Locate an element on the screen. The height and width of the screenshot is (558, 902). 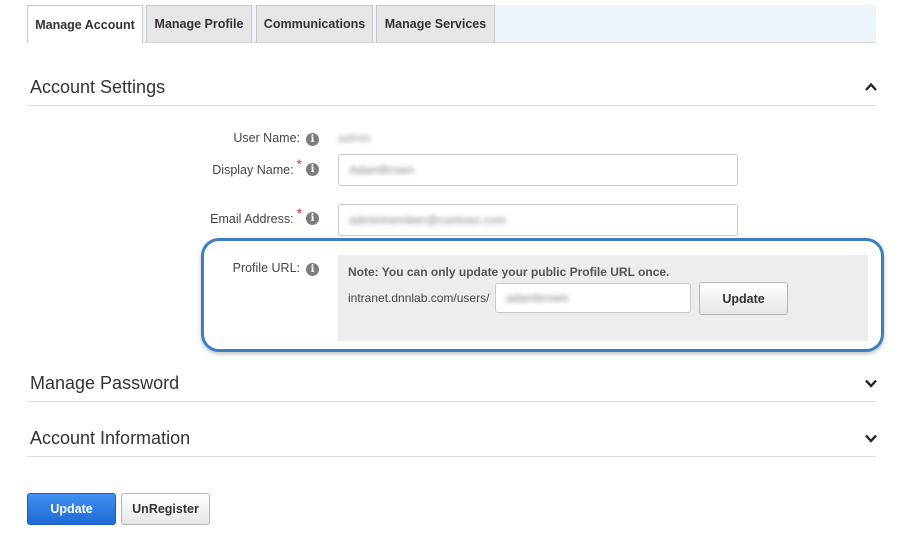
unregister-button: UnRegister is located at coordinates (165, 509).